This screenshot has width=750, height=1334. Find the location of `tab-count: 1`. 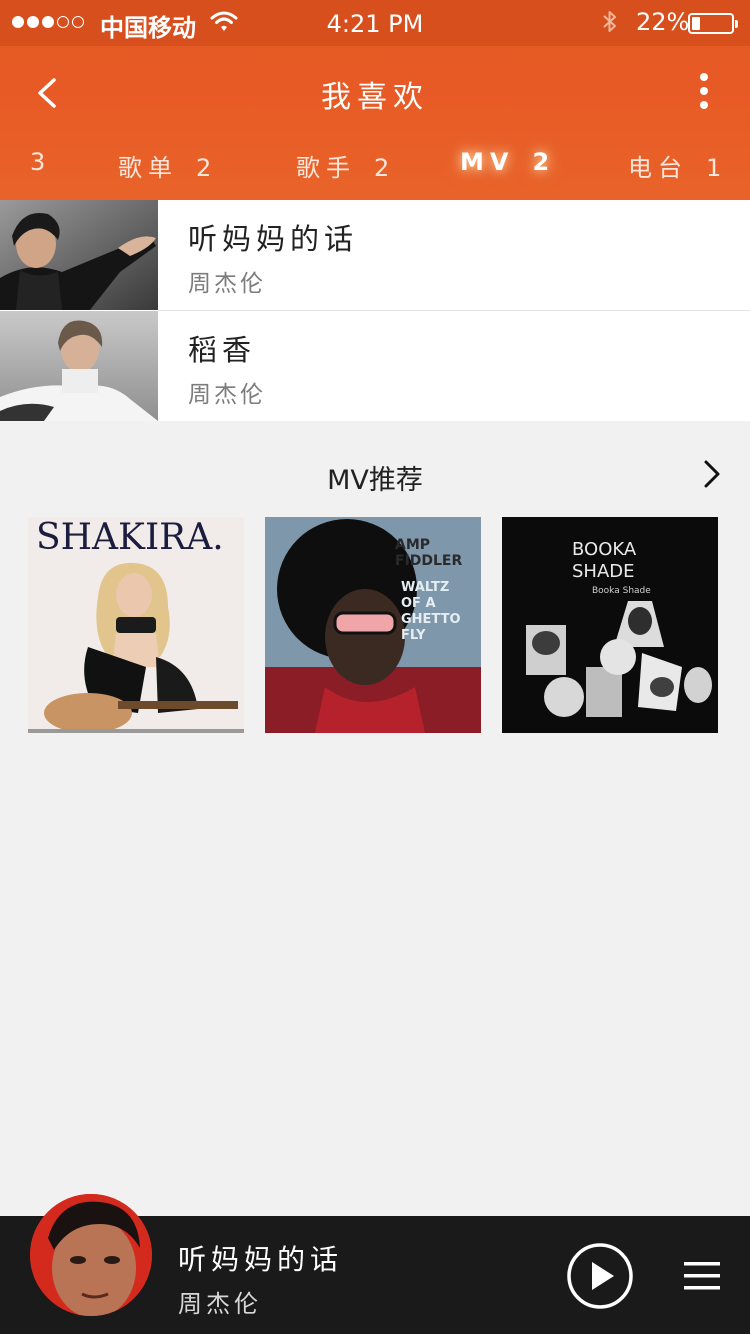

tab-count: 1 is located at coordinates (717, 168).